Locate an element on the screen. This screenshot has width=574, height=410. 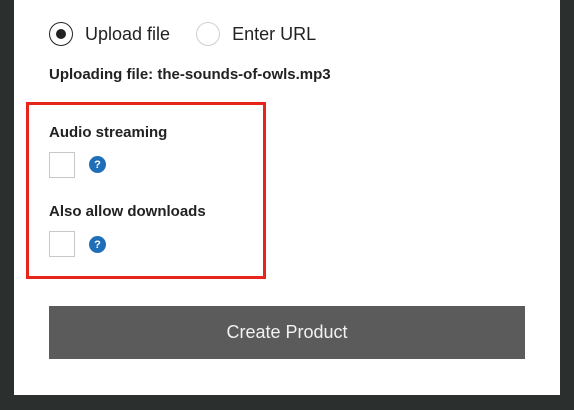
audio-streaming-label: Audio streaming is located at coordinates (108, 132).